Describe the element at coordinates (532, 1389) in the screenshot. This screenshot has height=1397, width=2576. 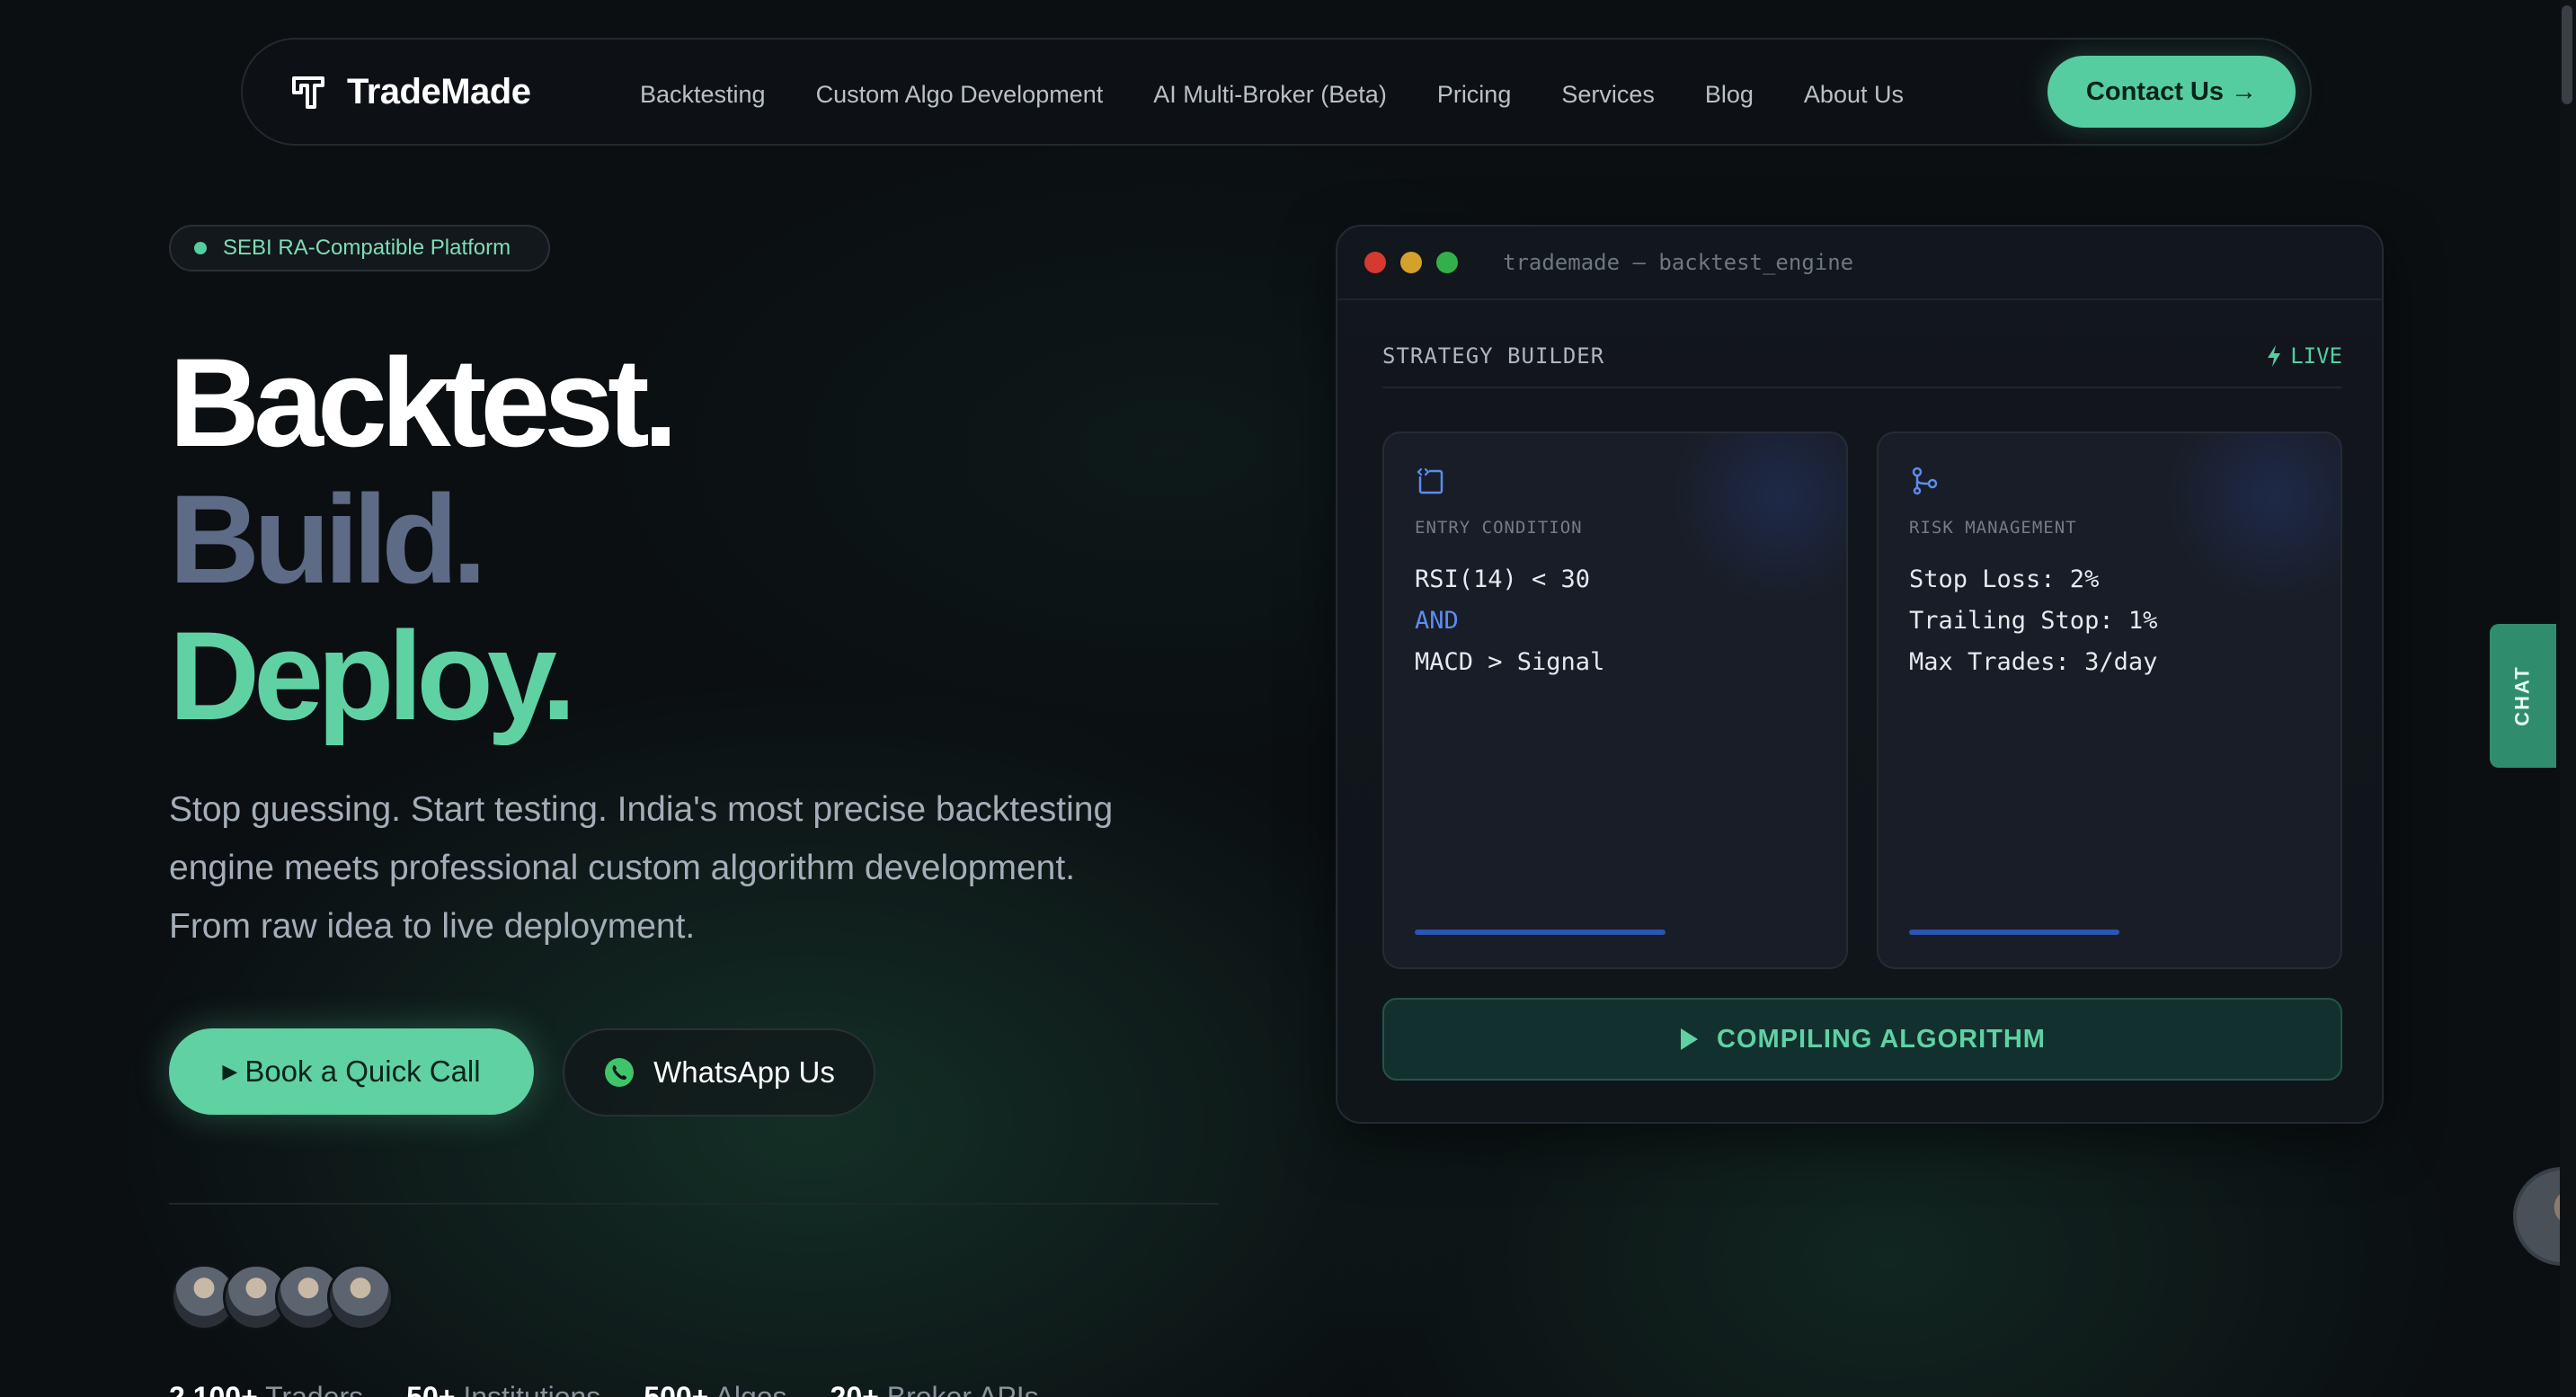
I see `stat-label: Institutions` at that location.